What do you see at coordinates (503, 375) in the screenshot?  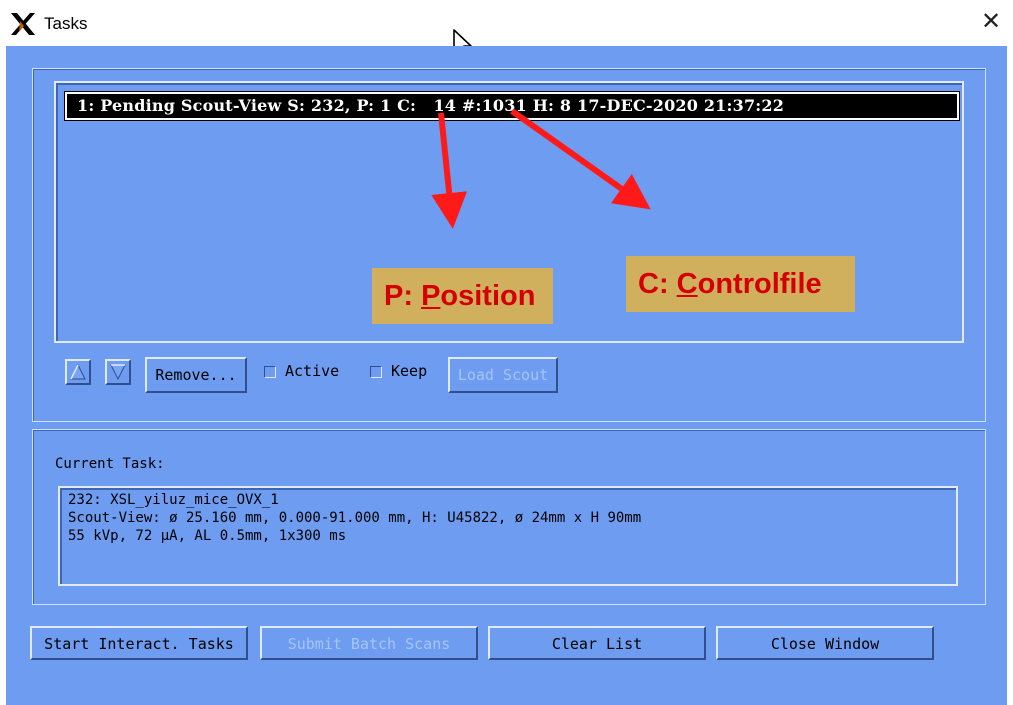 I see `load-scout-button: Load Scout` at bounding box center [503, 375].